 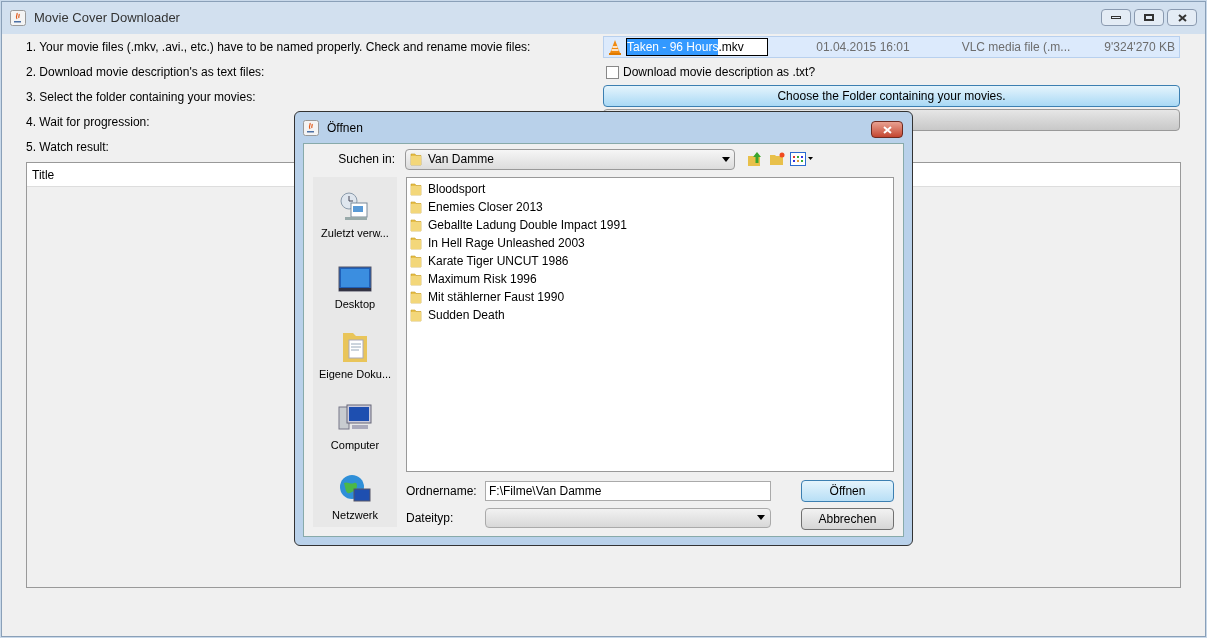 I want to click on open-button: Öffnen, so click(x=847, y=491).